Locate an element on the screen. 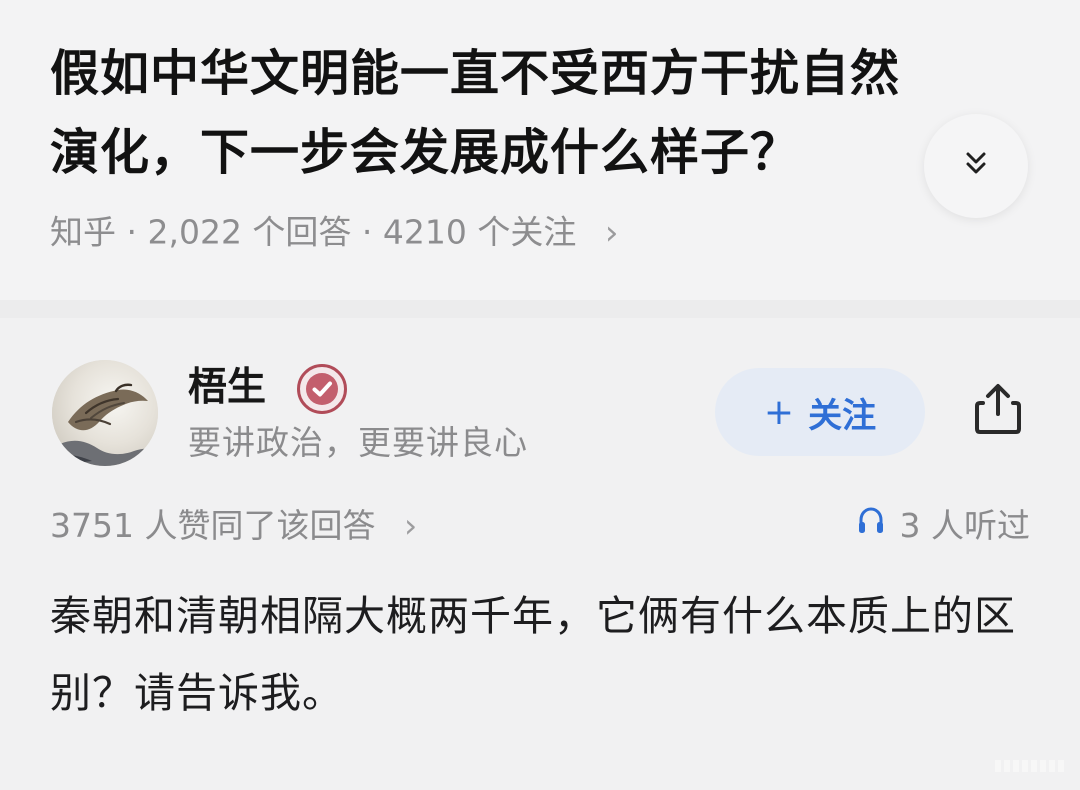  share-button is located at coordinates (998, 411).